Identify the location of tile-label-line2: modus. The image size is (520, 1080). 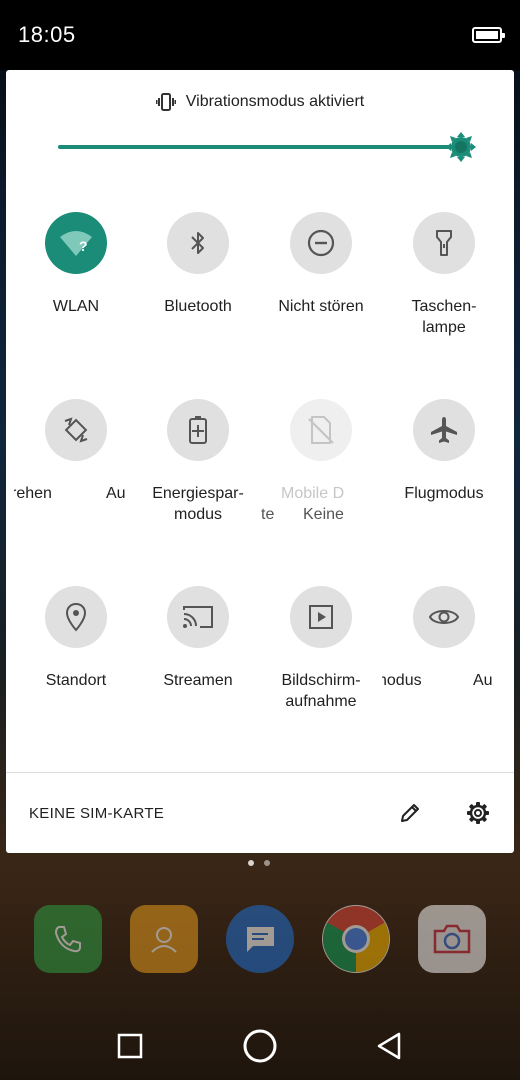
(198, 514).